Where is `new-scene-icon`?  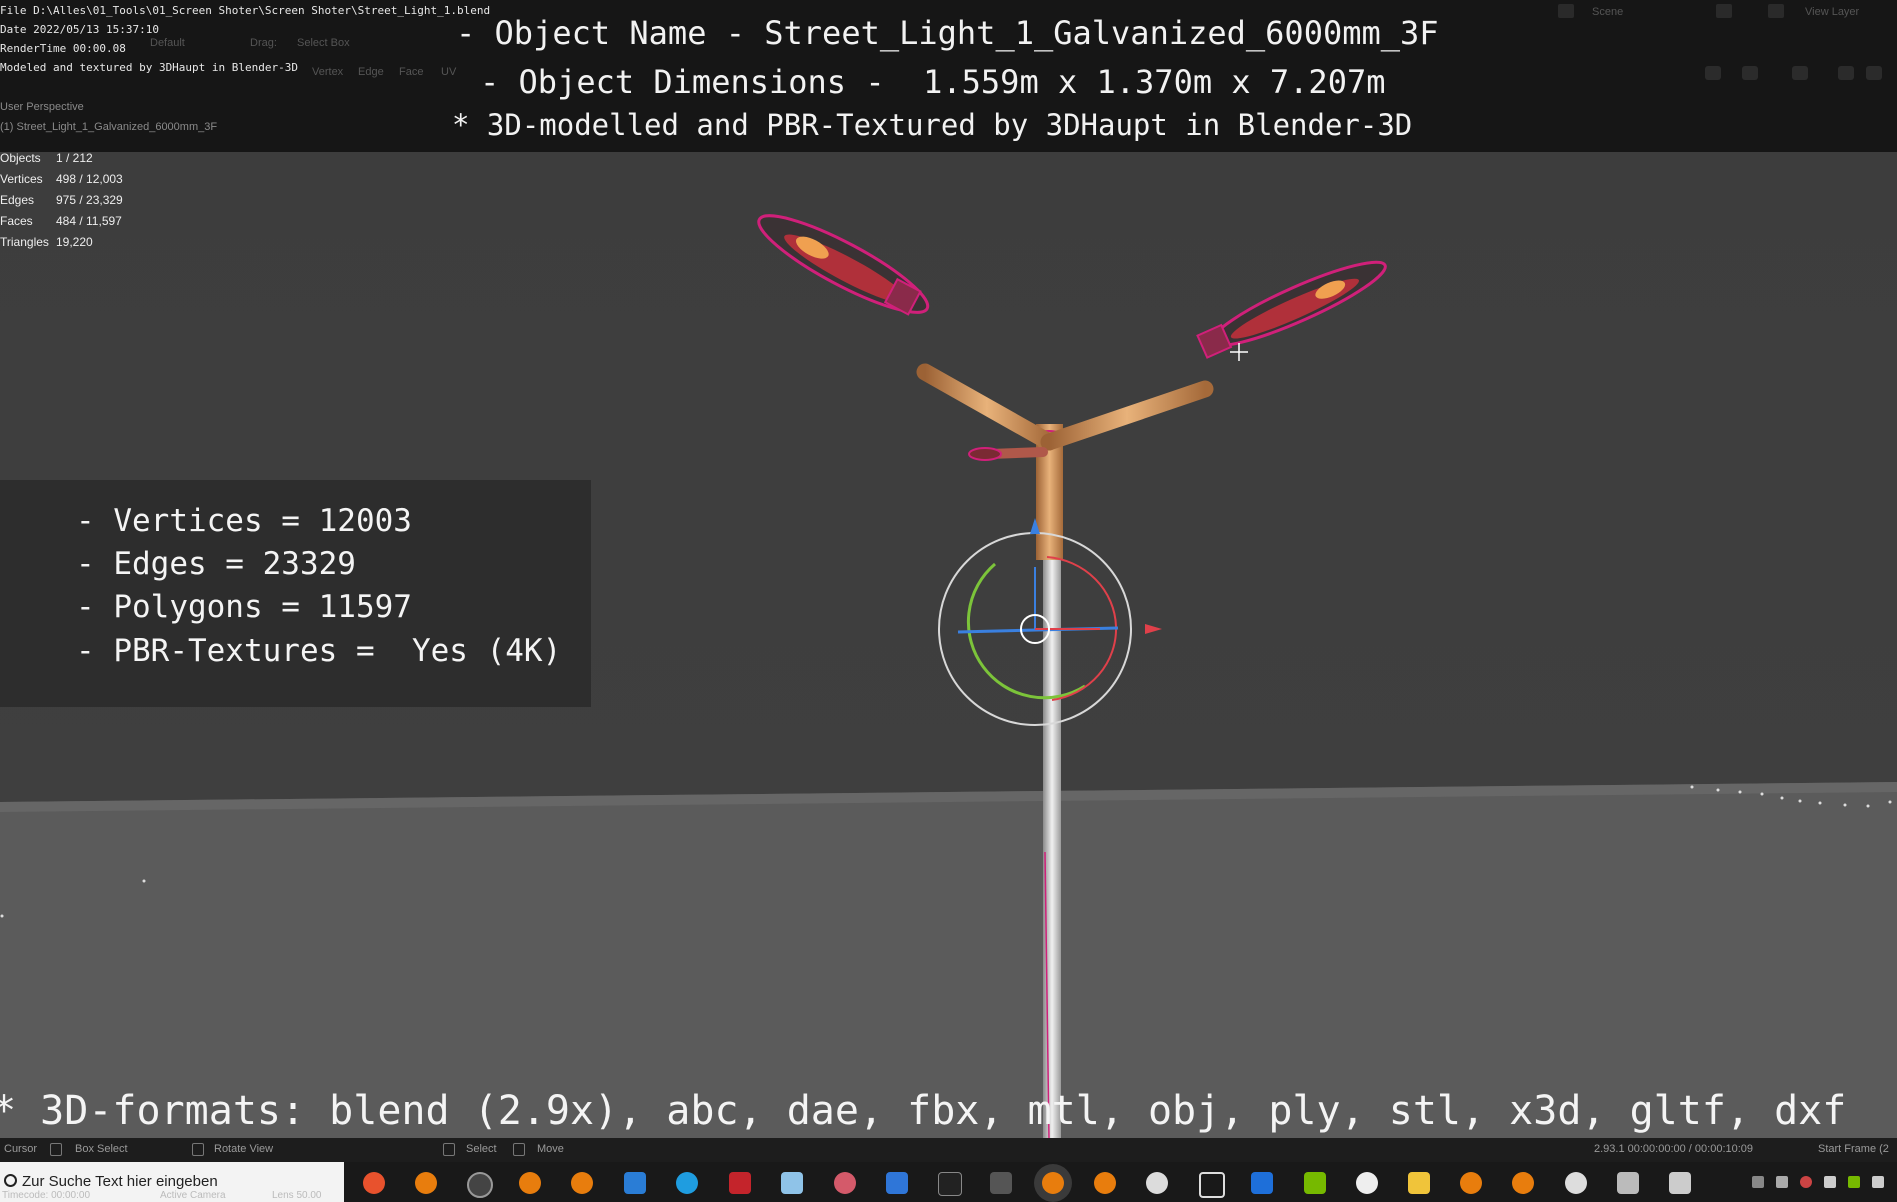
new-scene-icon is located at coordinates (1724, 11).